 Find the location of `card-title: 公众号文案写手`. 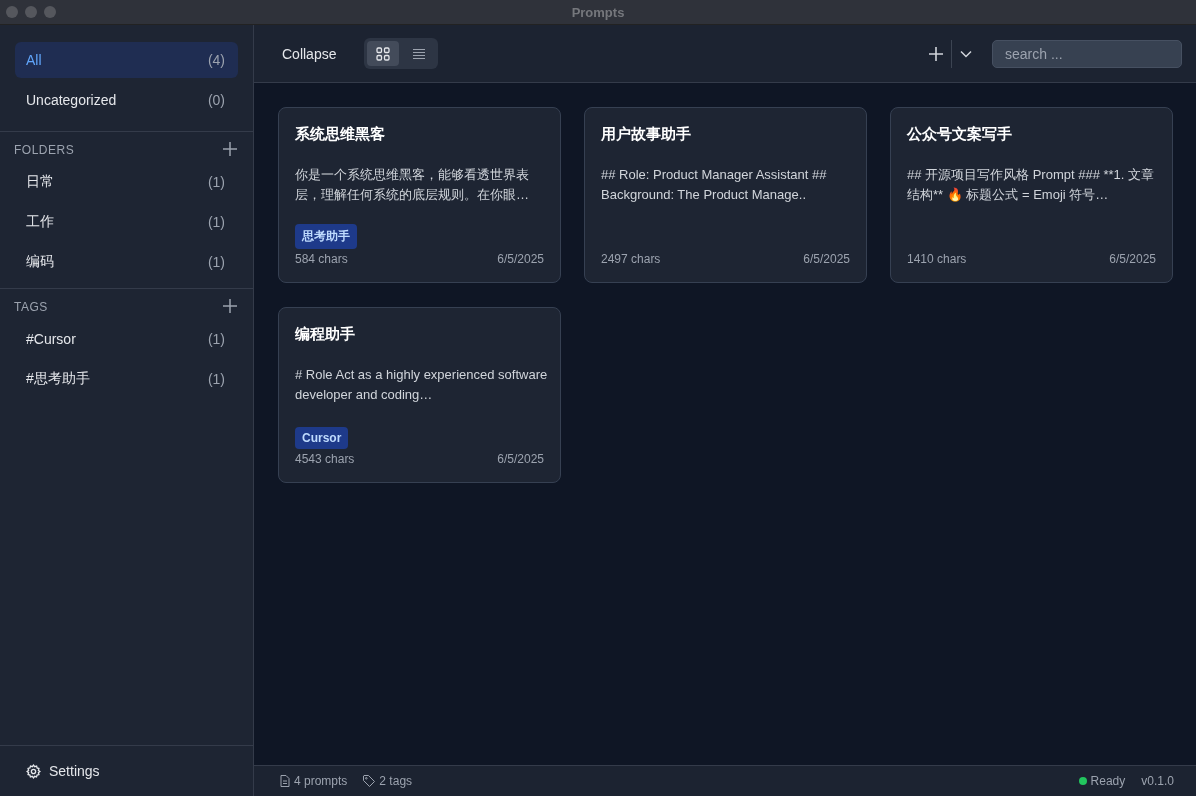

card-title: 公众号文案写手 is located at coordinates (960, 134).